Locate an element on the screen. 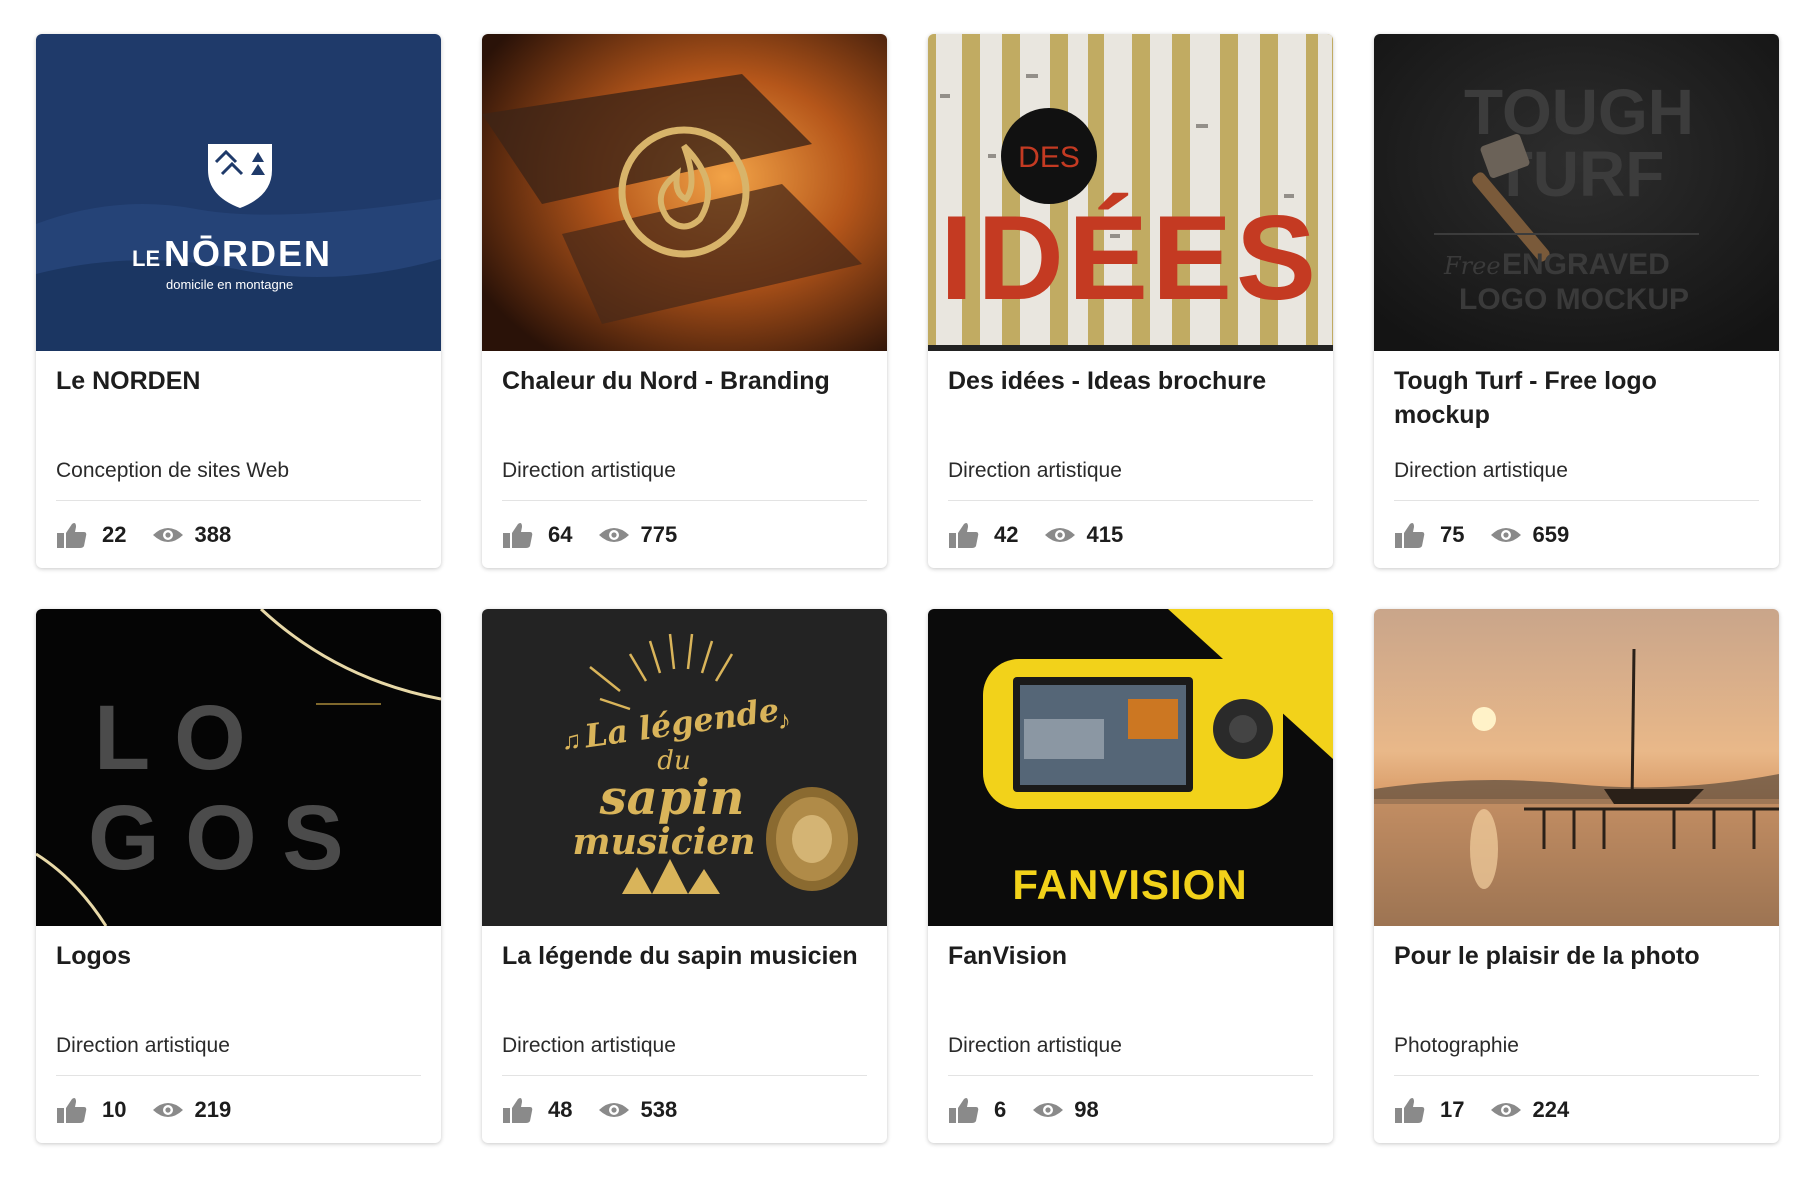 The height and width of the screenshot is (1179, 1814). project-title: Chaleur du Nord - Branding is located at coordinates (684, 381).